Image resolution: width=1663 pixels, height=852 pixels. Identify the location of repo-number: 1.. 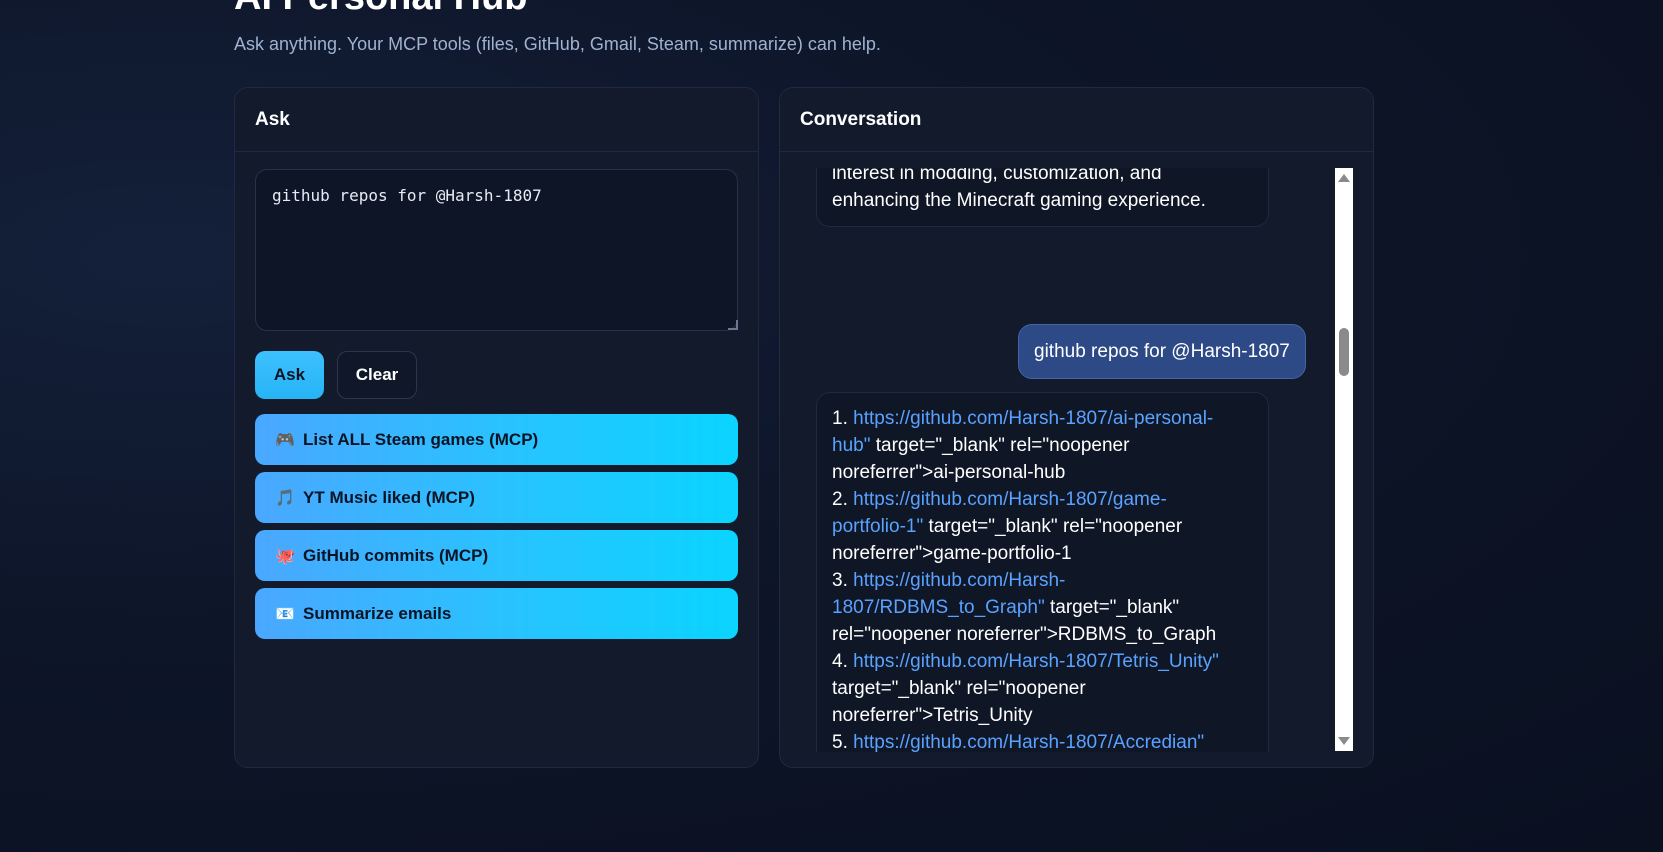
(843, 418).